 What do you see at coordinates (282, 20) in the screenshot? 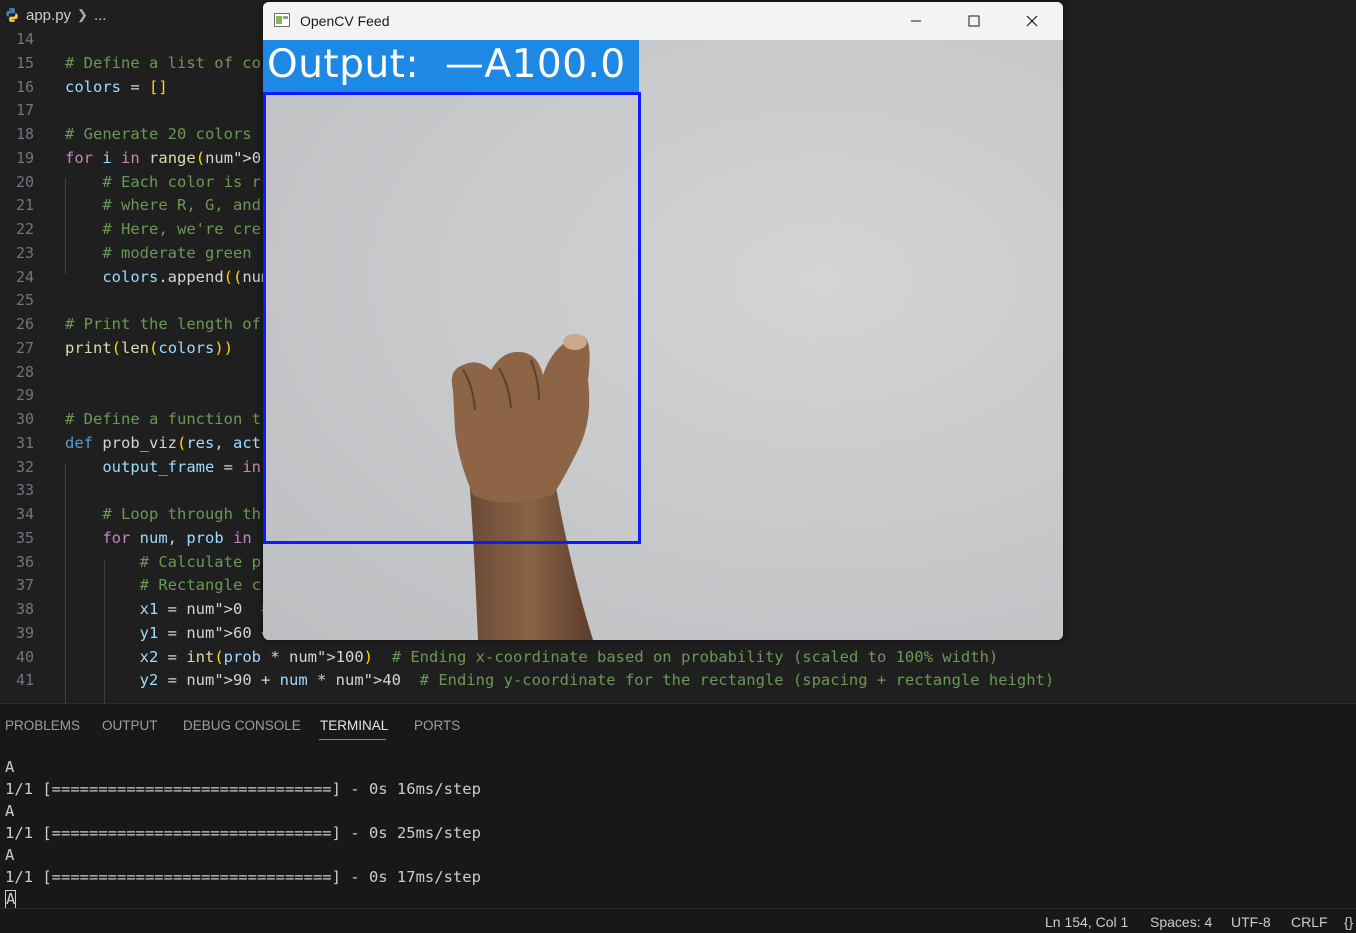
I see `app-window-icon` at bounding box center [282, 20].